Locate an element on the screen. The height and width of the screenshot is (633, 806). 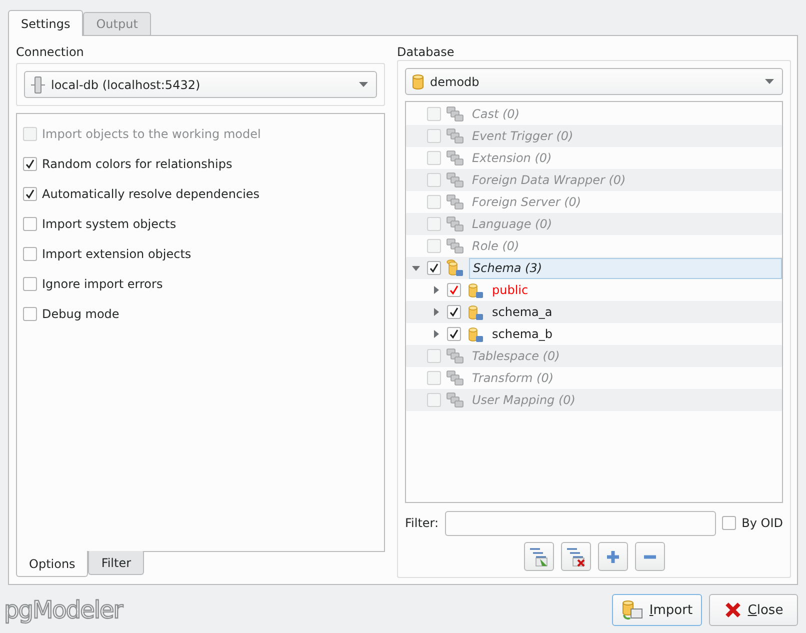
tree-label: Transform (0) is located at coordinates (513, 378).